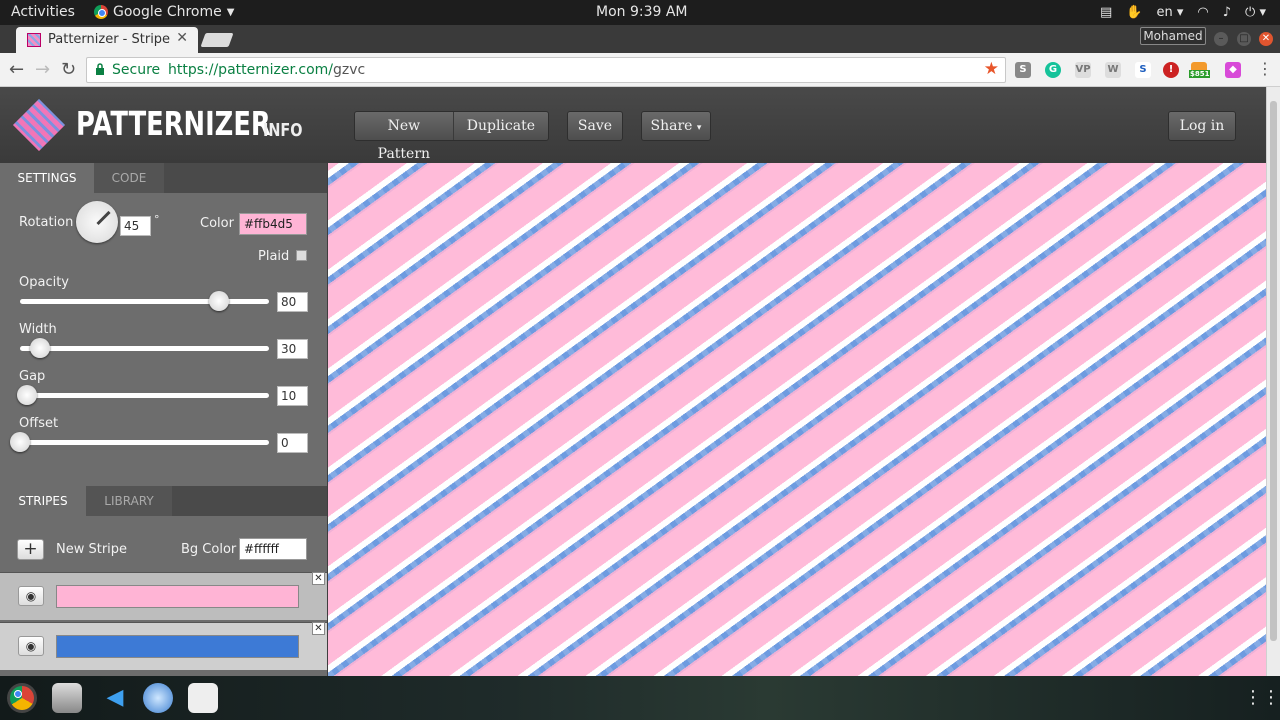 This screenshot has width=1280, height=720. Describe the element at coordinates (68, 69) in the screenshot. I see `reload-icon: ↻` at that location.